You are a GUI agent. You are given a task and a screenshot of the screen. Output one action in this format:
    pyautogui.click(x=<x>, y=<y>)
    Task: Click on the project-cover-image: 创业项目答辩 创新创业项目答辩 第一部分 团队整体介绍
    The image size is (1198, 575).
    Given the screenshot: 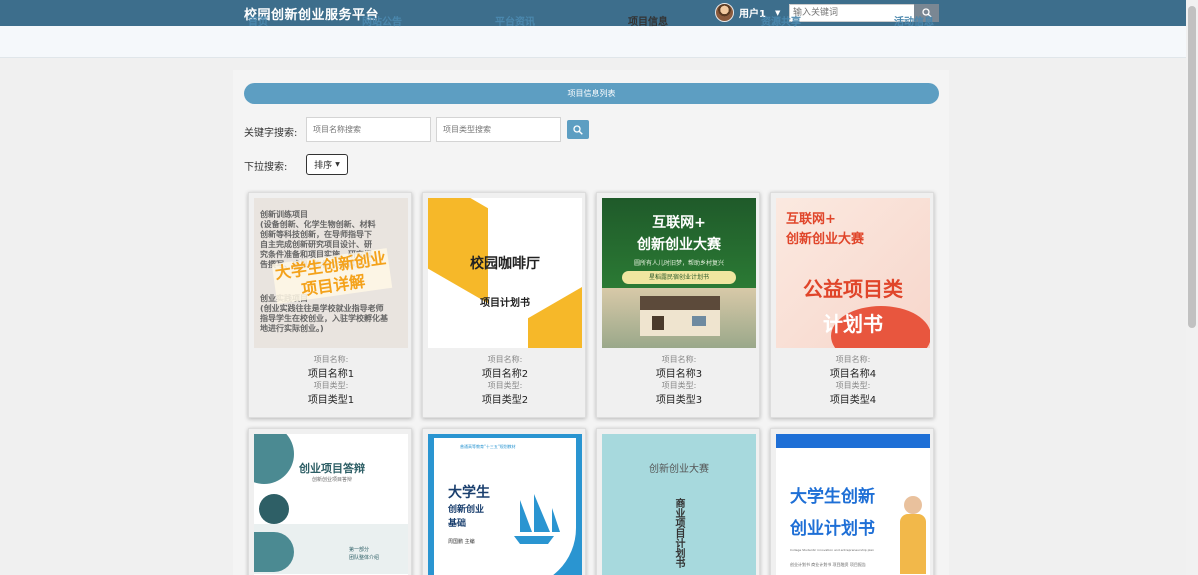 What is the action you would take?
    pyautogui.click(x=331, y=504)
    